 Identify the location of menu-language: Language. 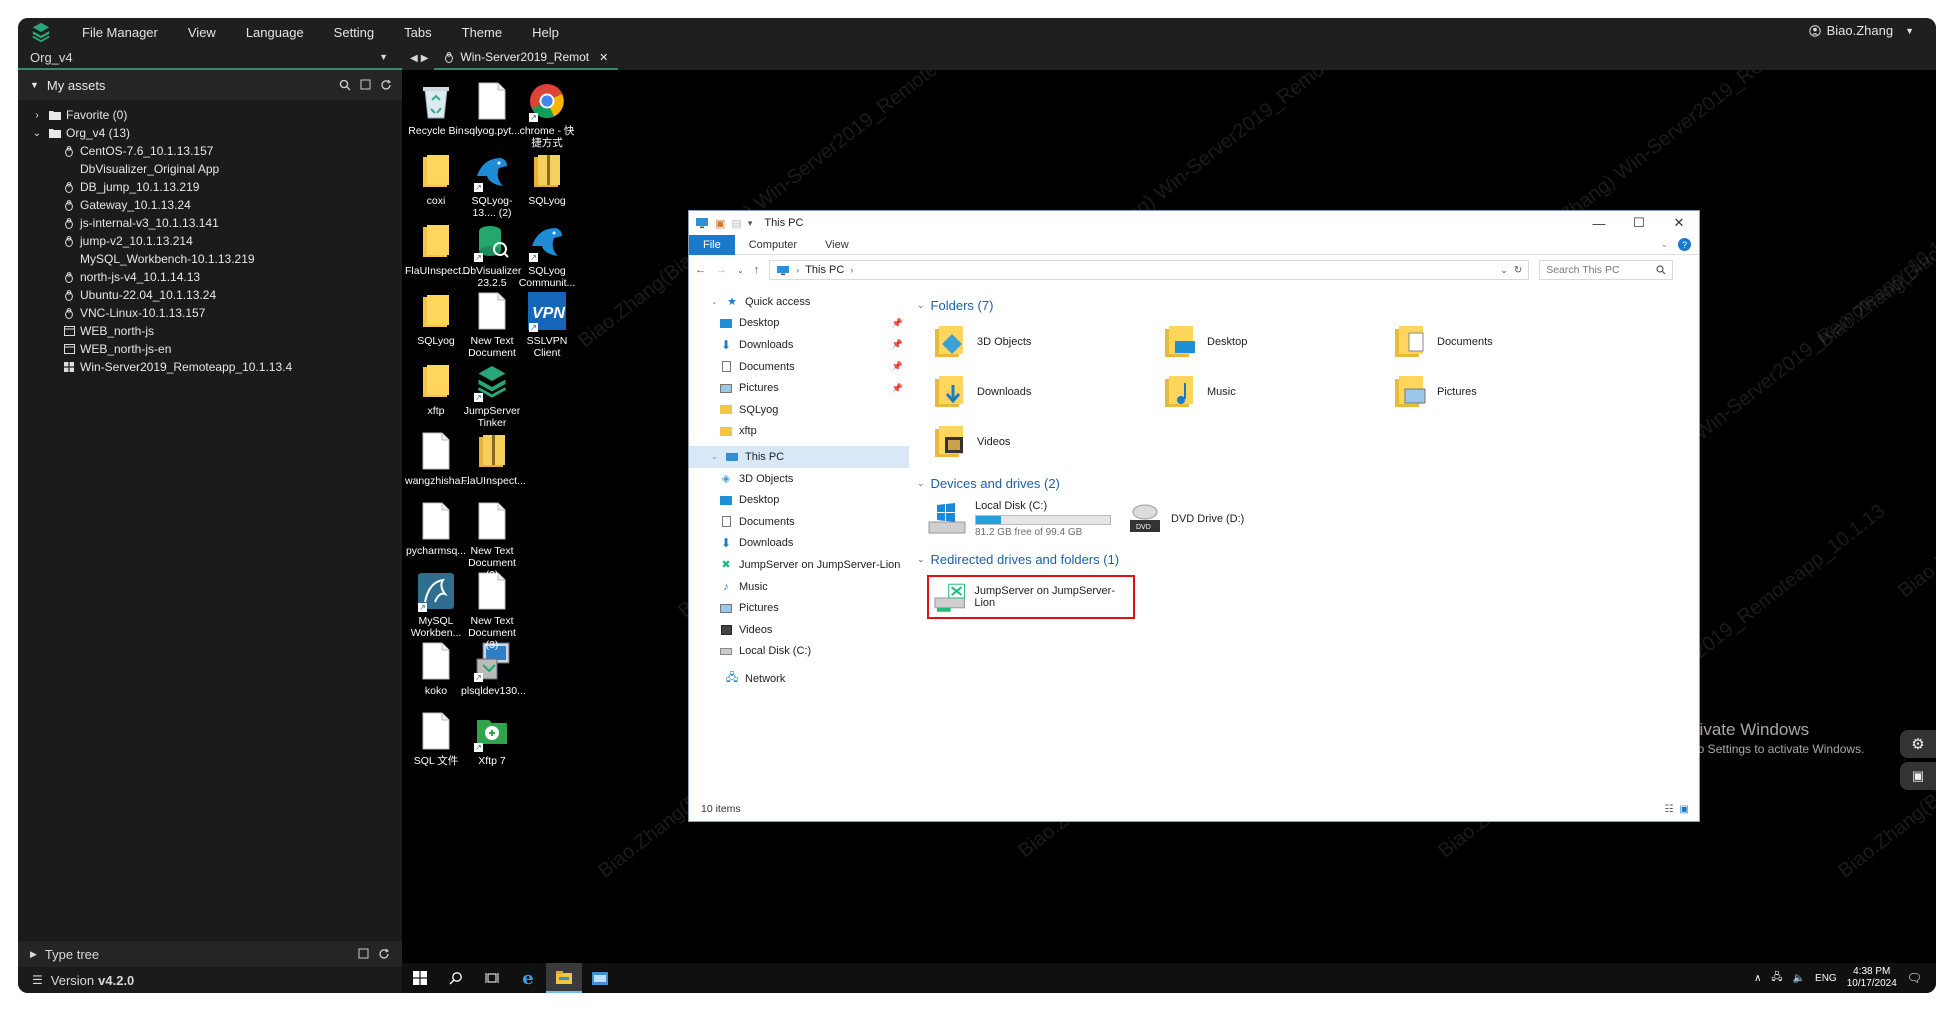
(275, 32).